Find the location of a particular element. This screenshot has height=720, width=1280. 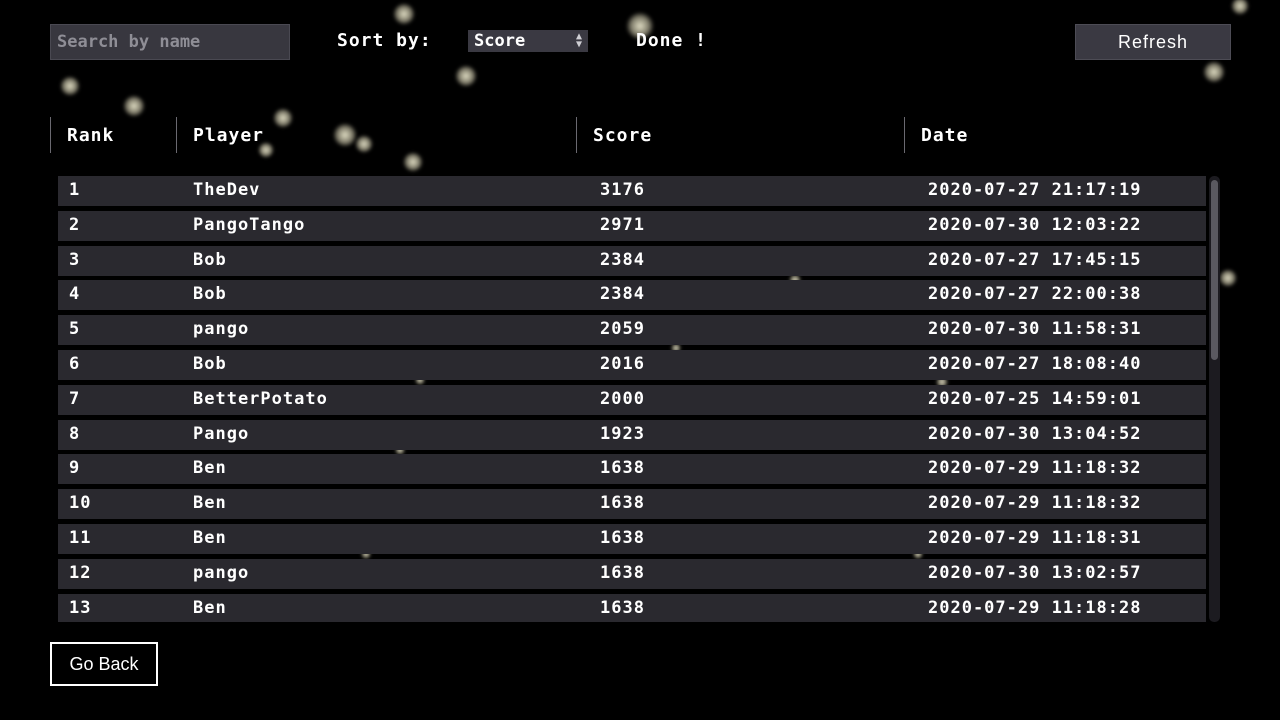

cell-score: 2059 is located at coordinates (622, 329).